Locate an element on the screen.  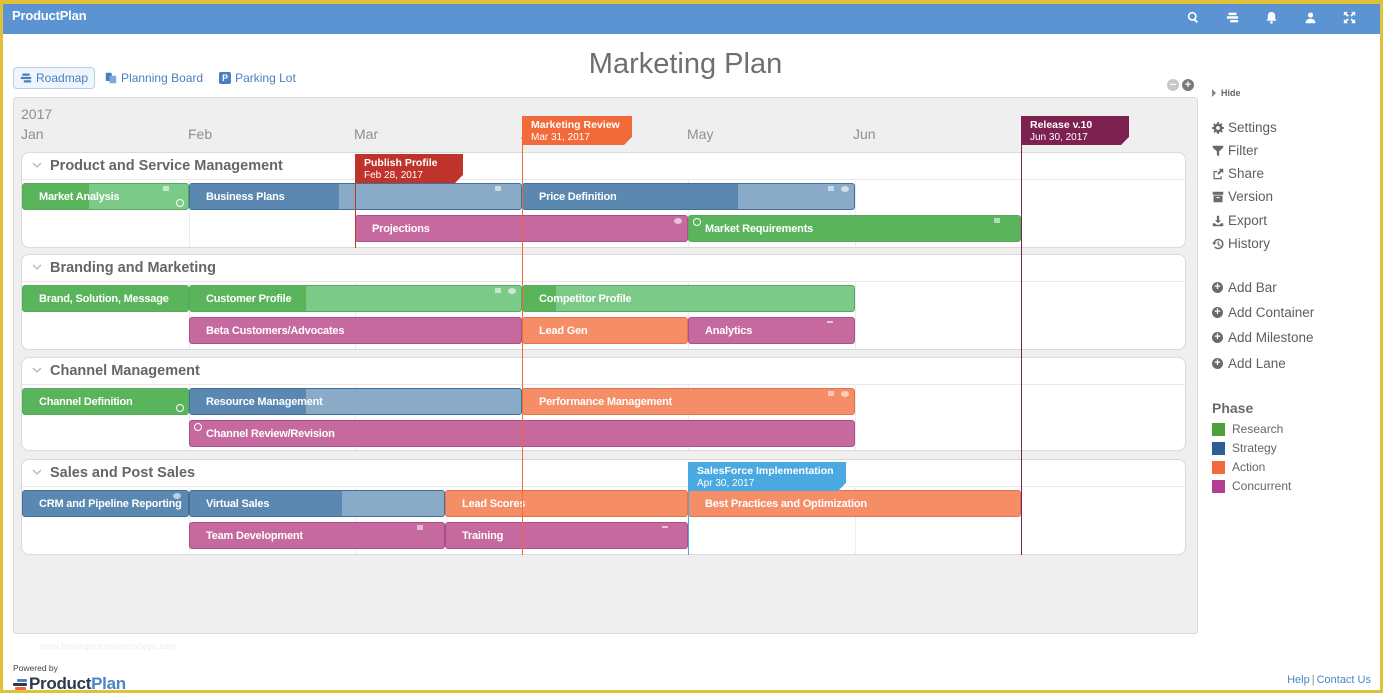
roadmap-bar: Lead Scores is located at coordinates (566, 503).